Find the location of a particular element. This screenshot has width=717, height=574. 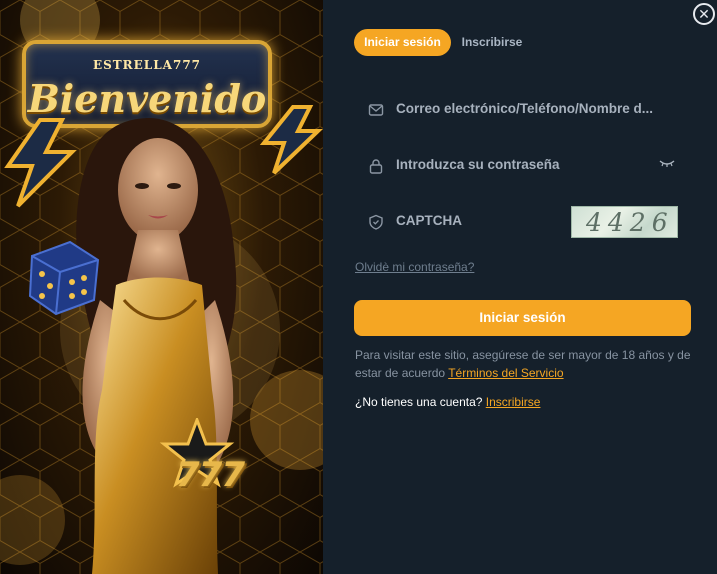

close-icon: ✕ is located at coordinates (704, 14).